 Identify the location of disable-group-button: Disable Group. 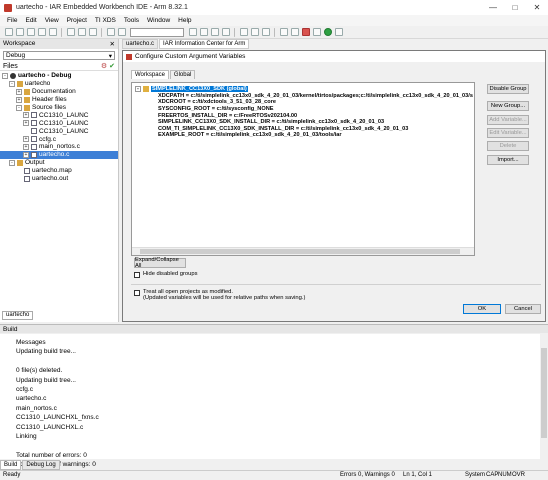
(508, 89).